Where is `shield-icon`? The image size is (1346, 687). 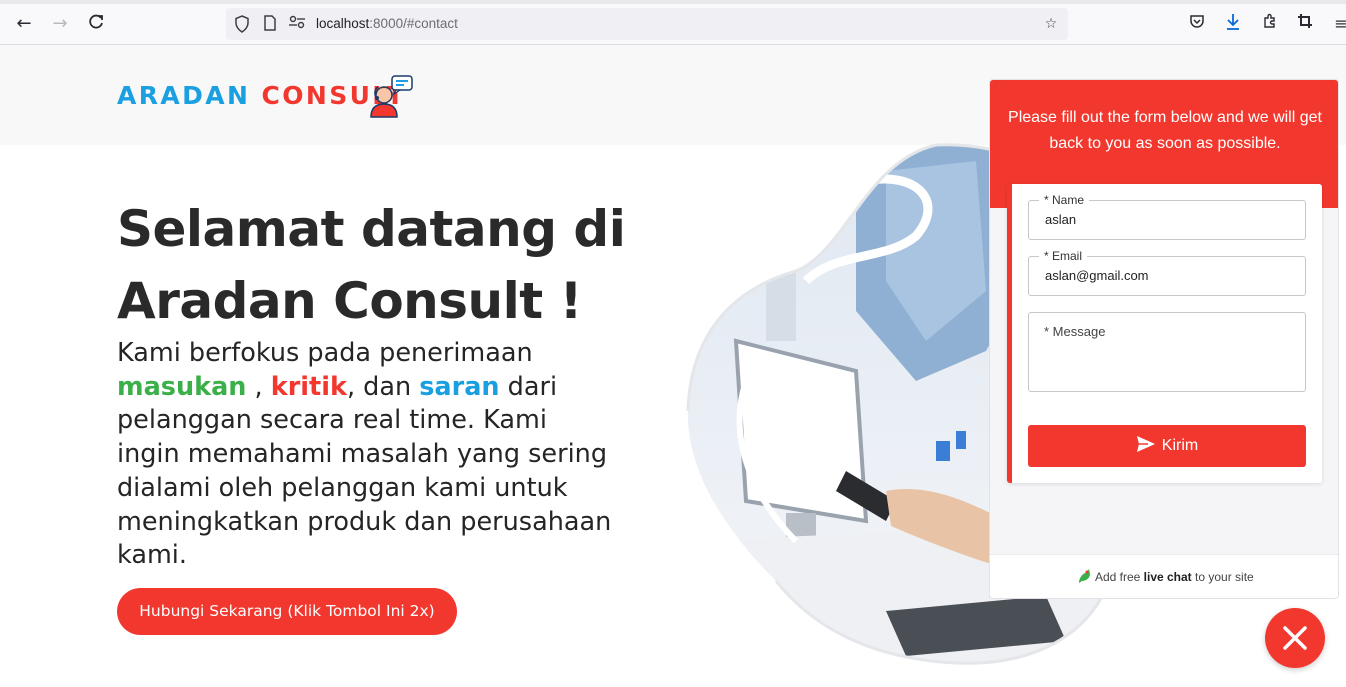
shield-icon is located at coordinates (242, 24).